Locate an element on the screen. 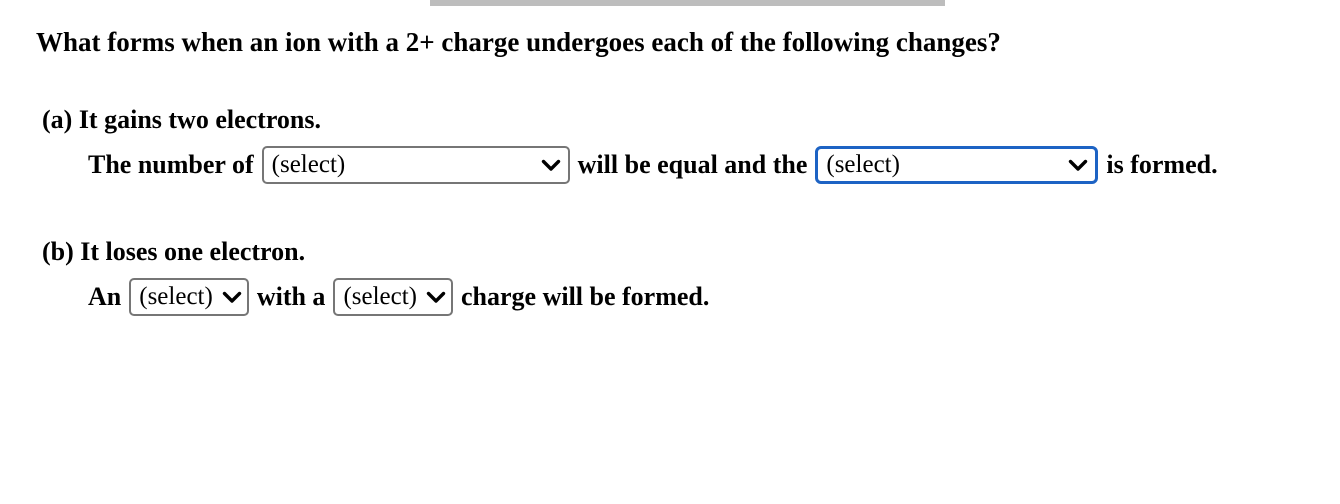  part-a-select-1-value: (select) is located at coordinates (308, 164).